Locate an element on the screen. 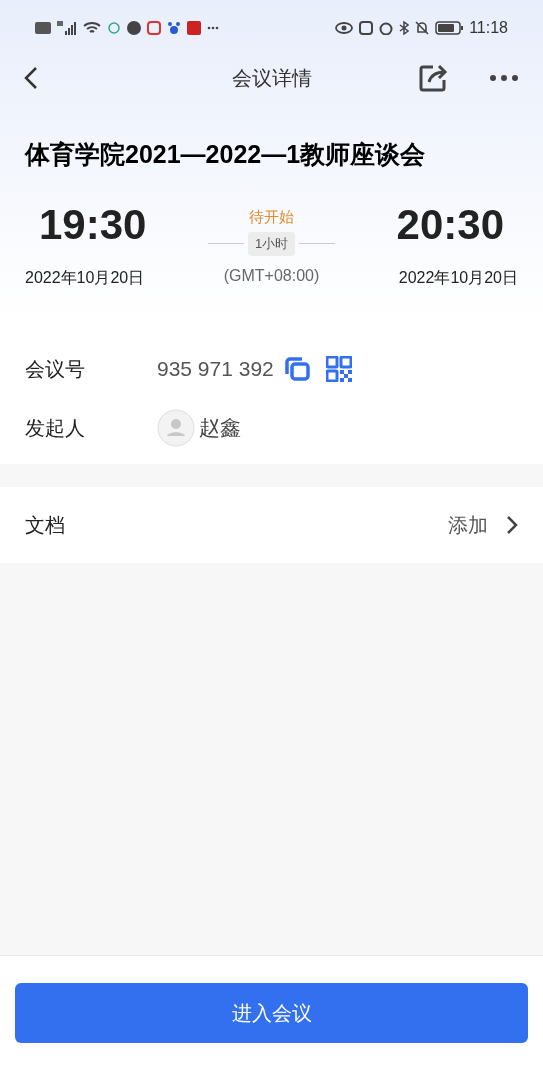  status-label: 待开始 is located at coordinates (271, 216).